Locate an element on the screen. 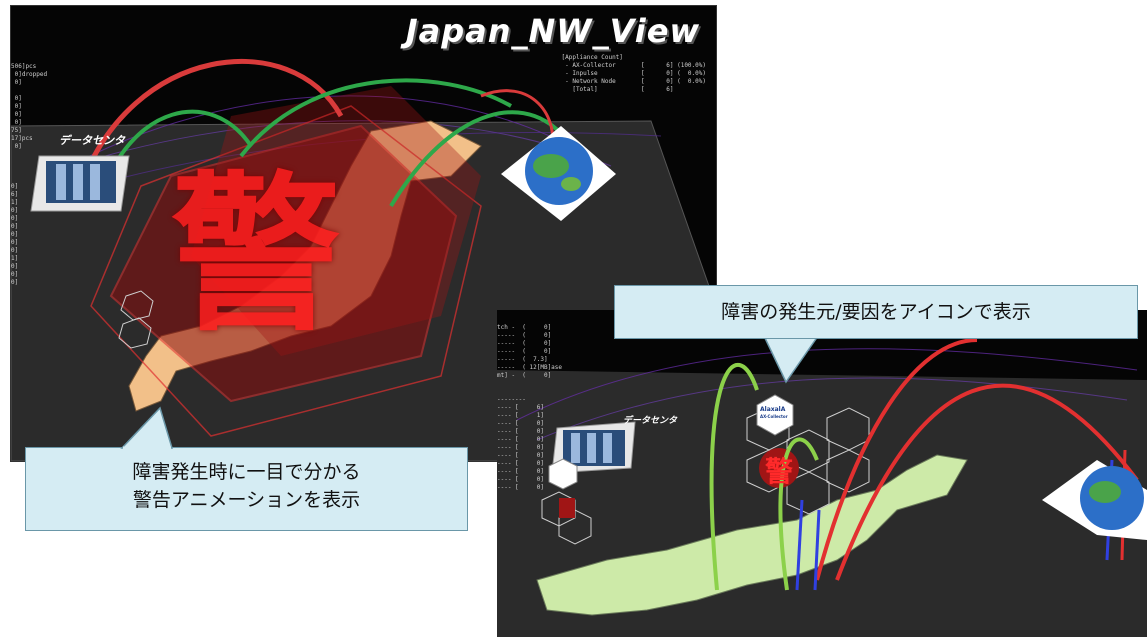  page-title: Japan_NW_View is located at coordinates (552, 31).